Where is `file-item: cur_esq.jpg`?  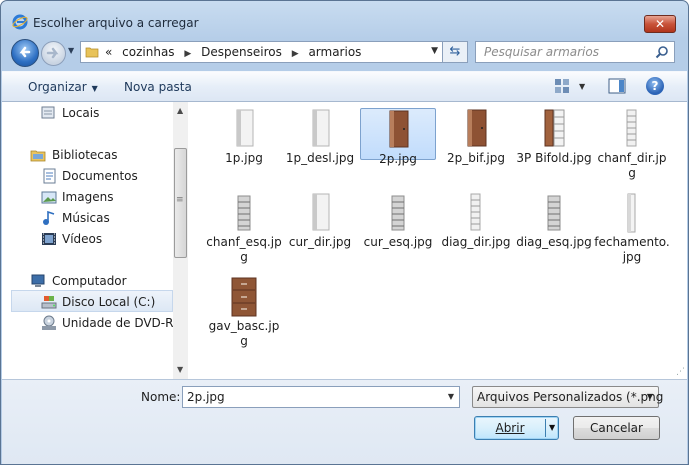
file-item: cur_esq.jpg is located at coordinates (398, 221).